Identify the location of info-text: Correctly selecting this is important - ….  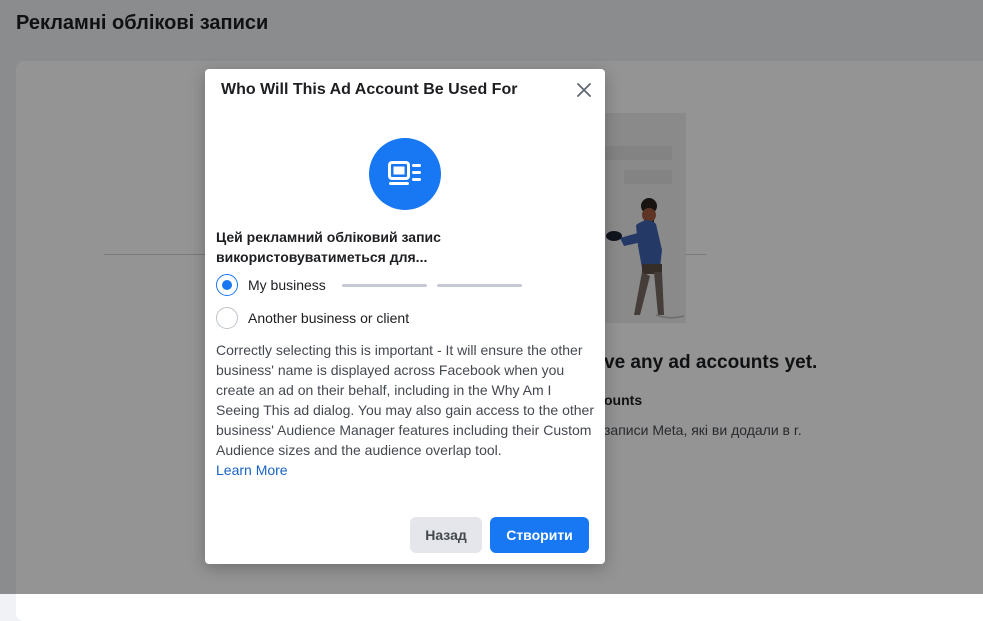
(405, 410).